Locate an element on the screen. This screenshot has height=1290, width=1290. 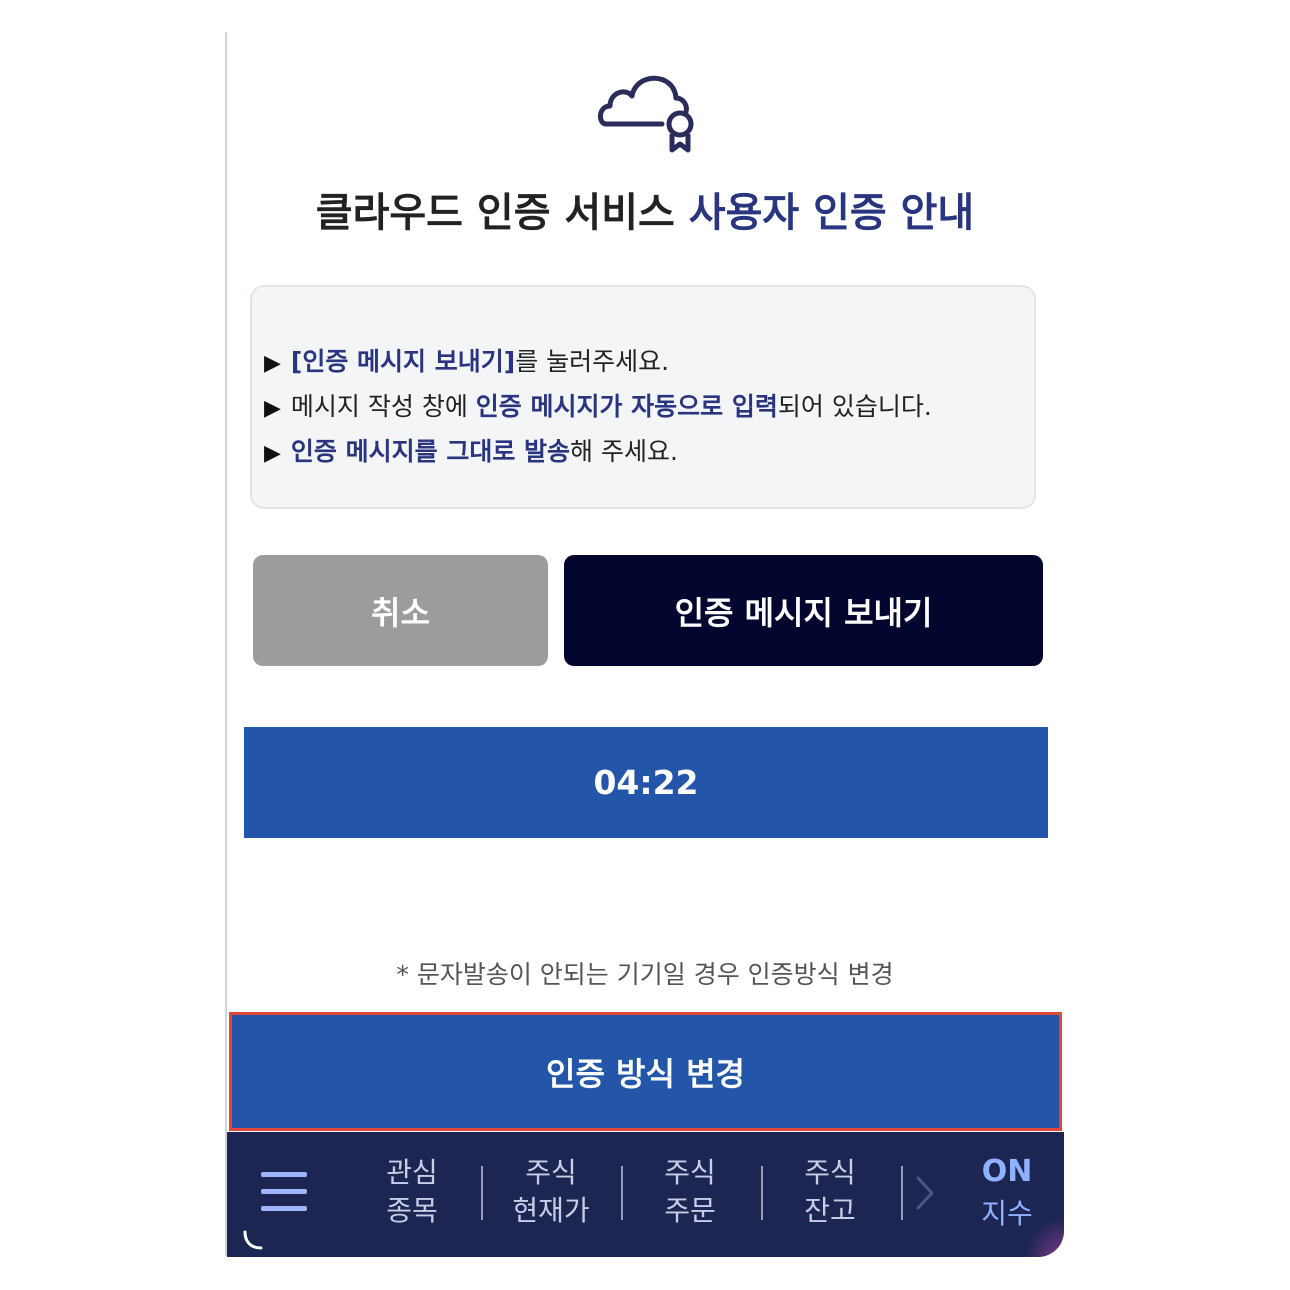
nav-item-stock-price: 주식 현재가 is located at coordinates (551, 1192).